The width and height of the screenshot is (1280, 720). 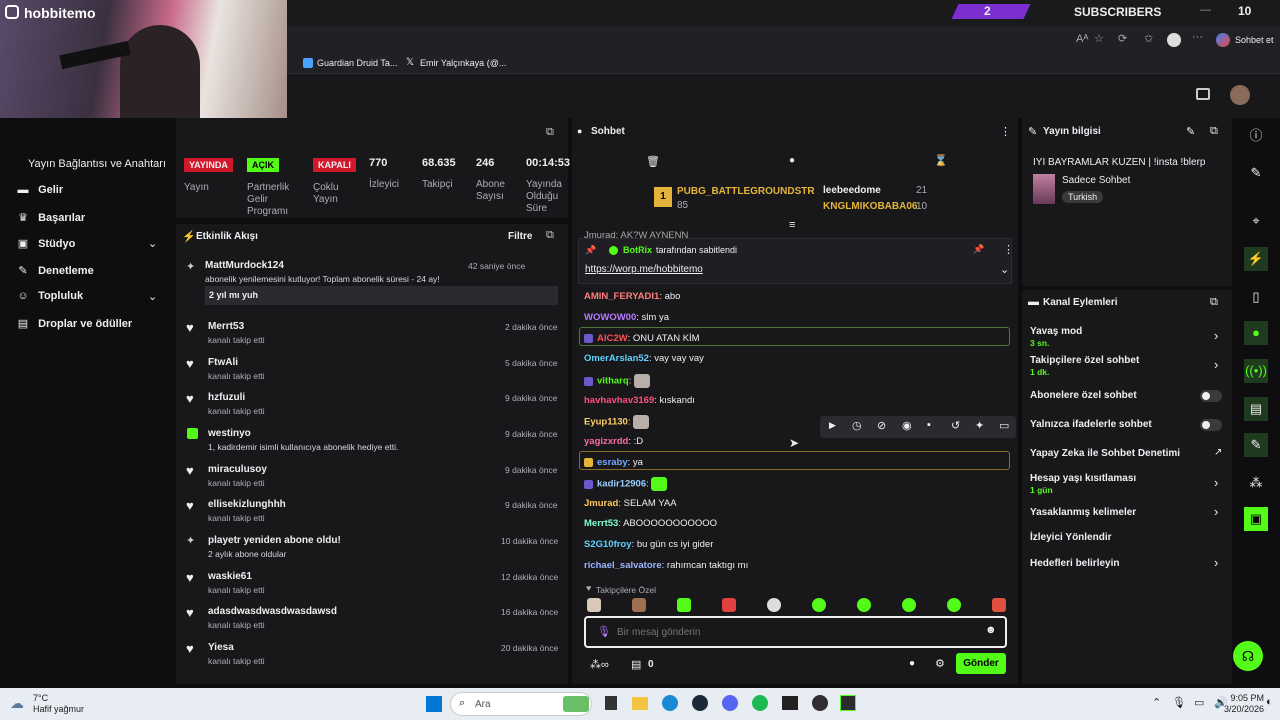 What do you see at coordinates (244, 265) in the screenshot?
I see `feed-username: MattMurdock124` at bounding box center [244, 265].